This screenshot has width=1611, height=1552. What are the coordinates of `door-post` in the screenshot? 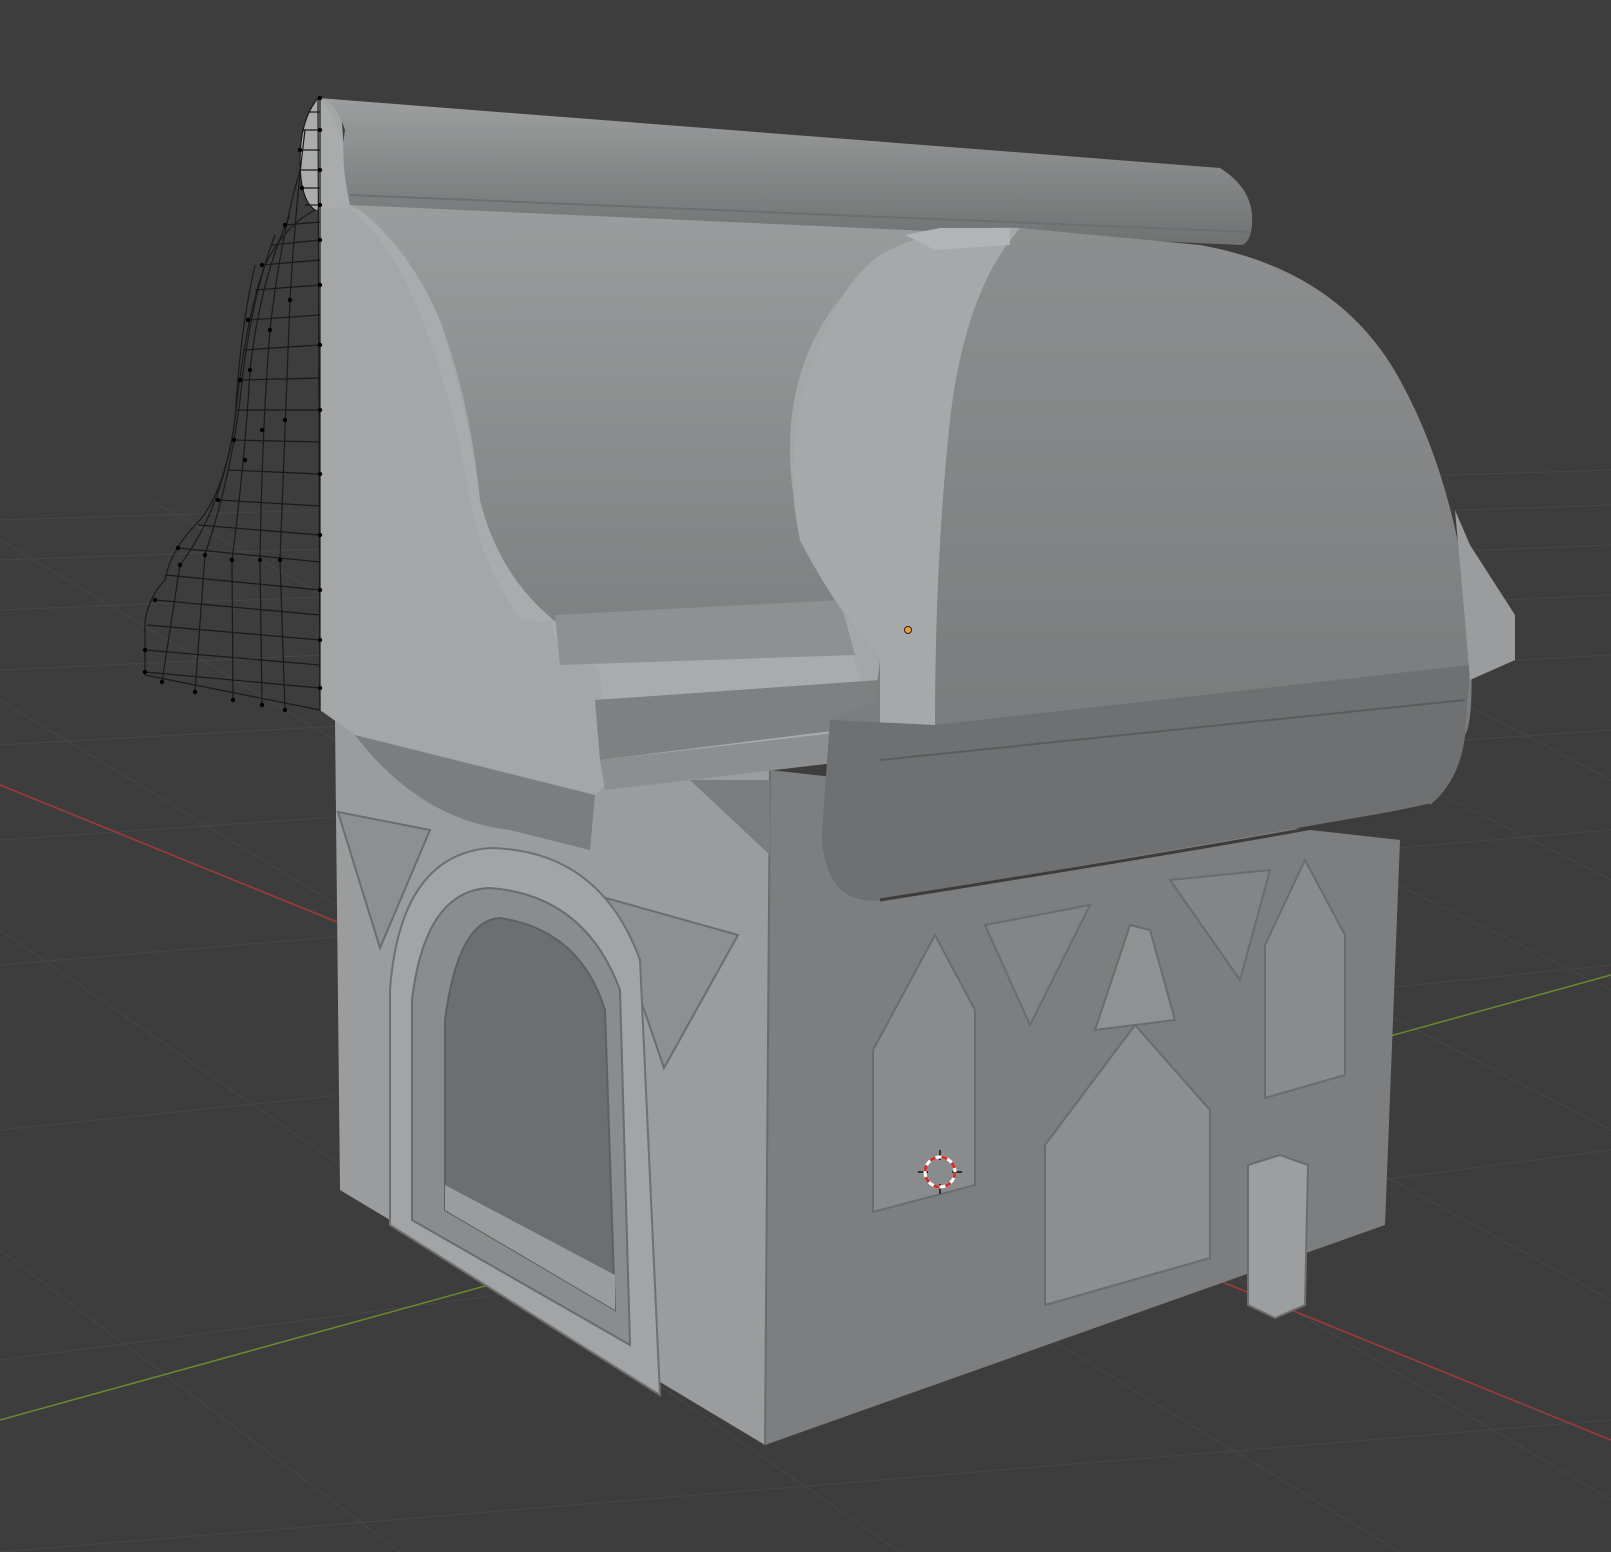 It's located at (1278, 1236).